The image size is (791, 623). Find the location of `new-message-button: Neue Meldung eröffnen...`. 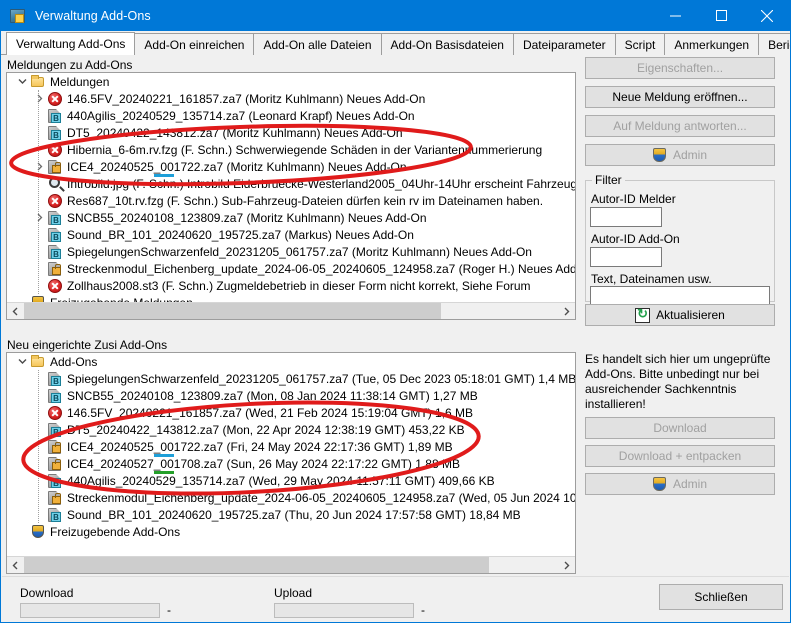

new-message-button: Neue Meldung eröffnen... is located at coordinates (680, 97).